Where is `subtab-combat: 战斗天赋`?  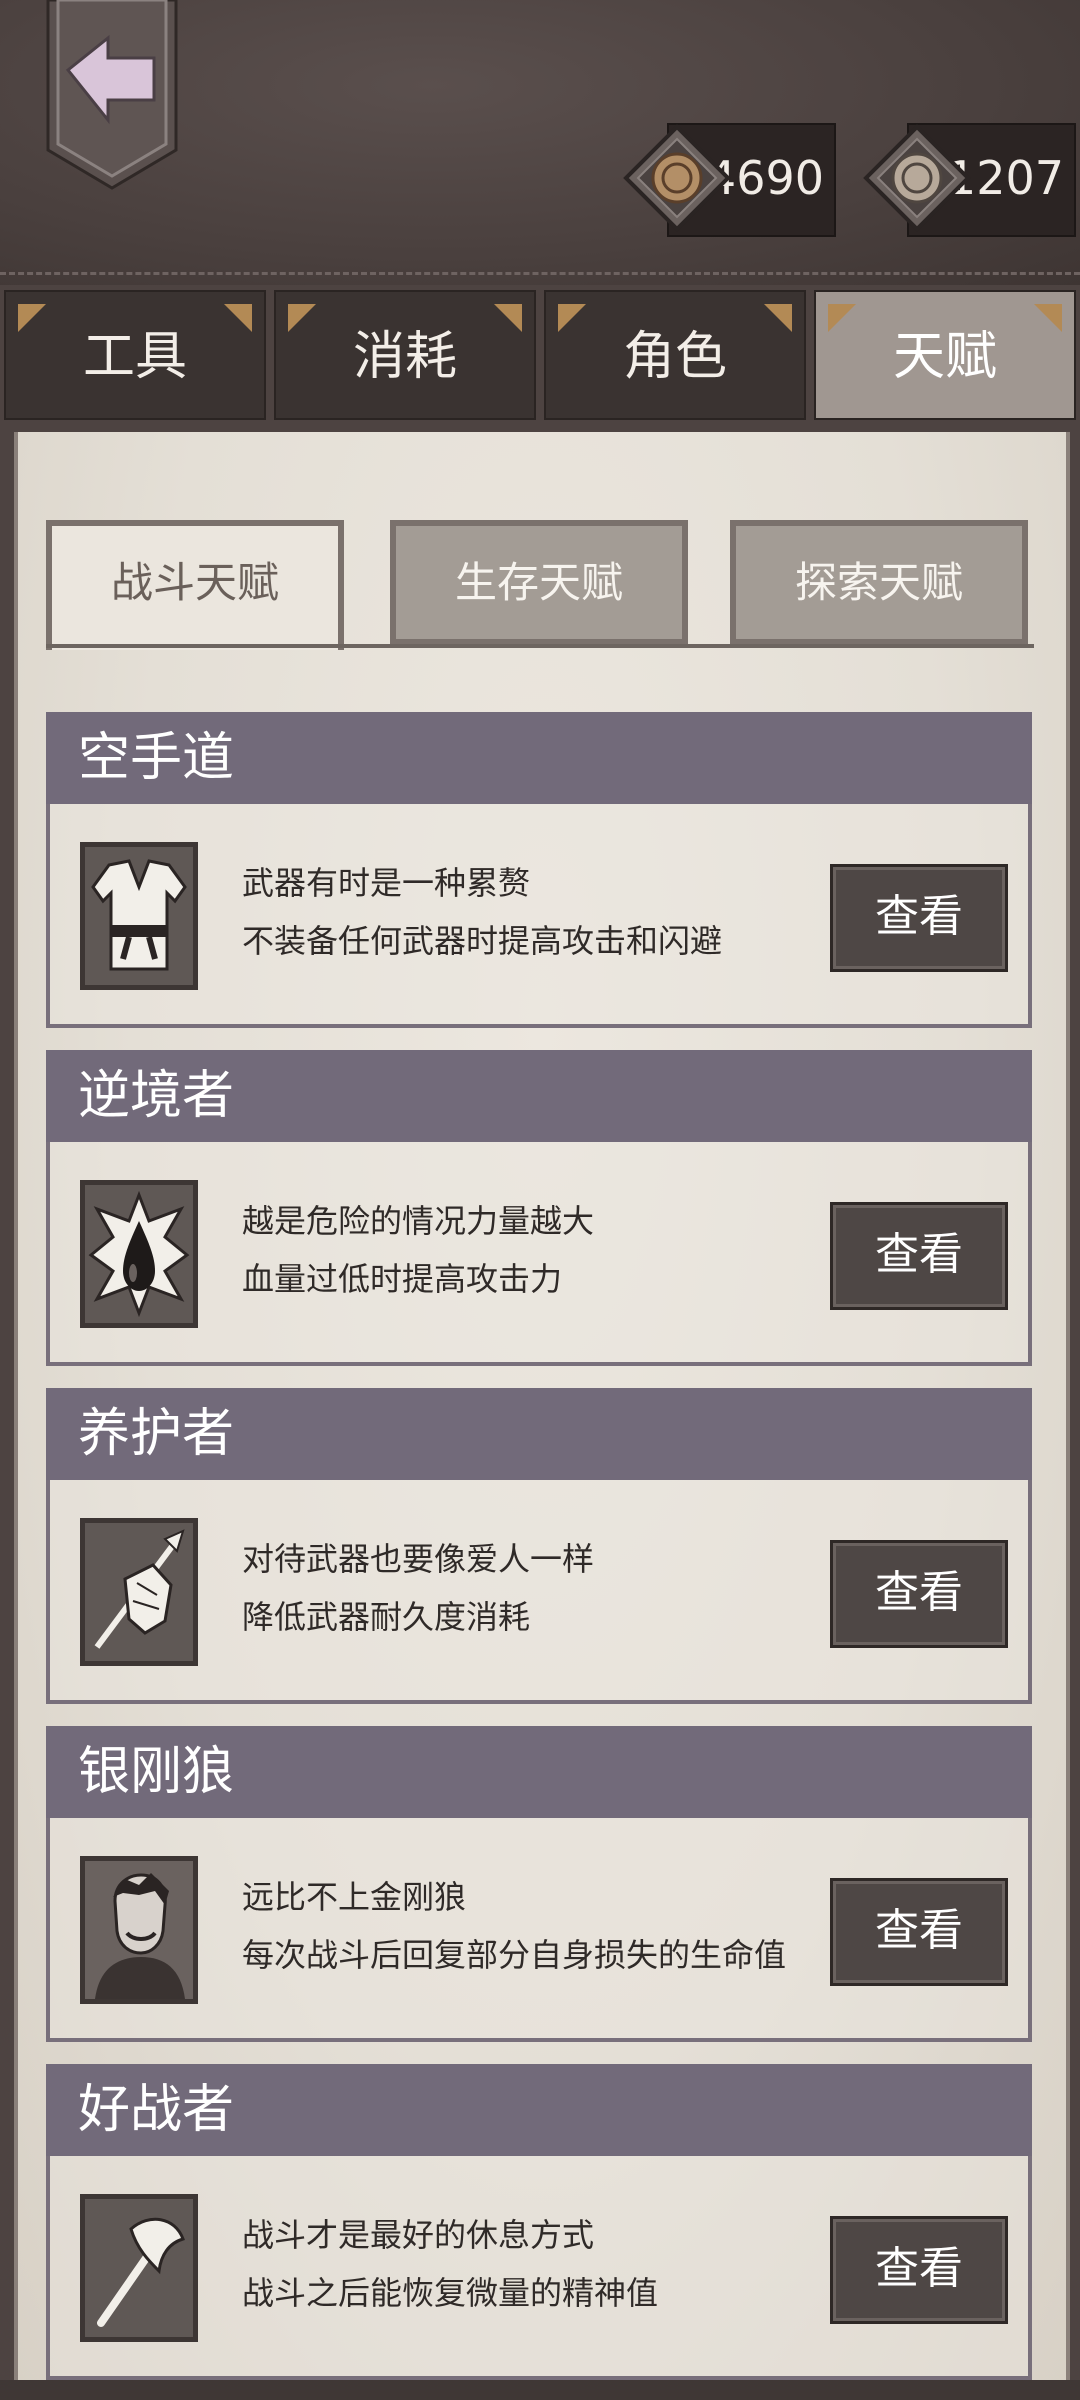
subtab-combat: 战斗天赋 is located at coordinates (195, 585).